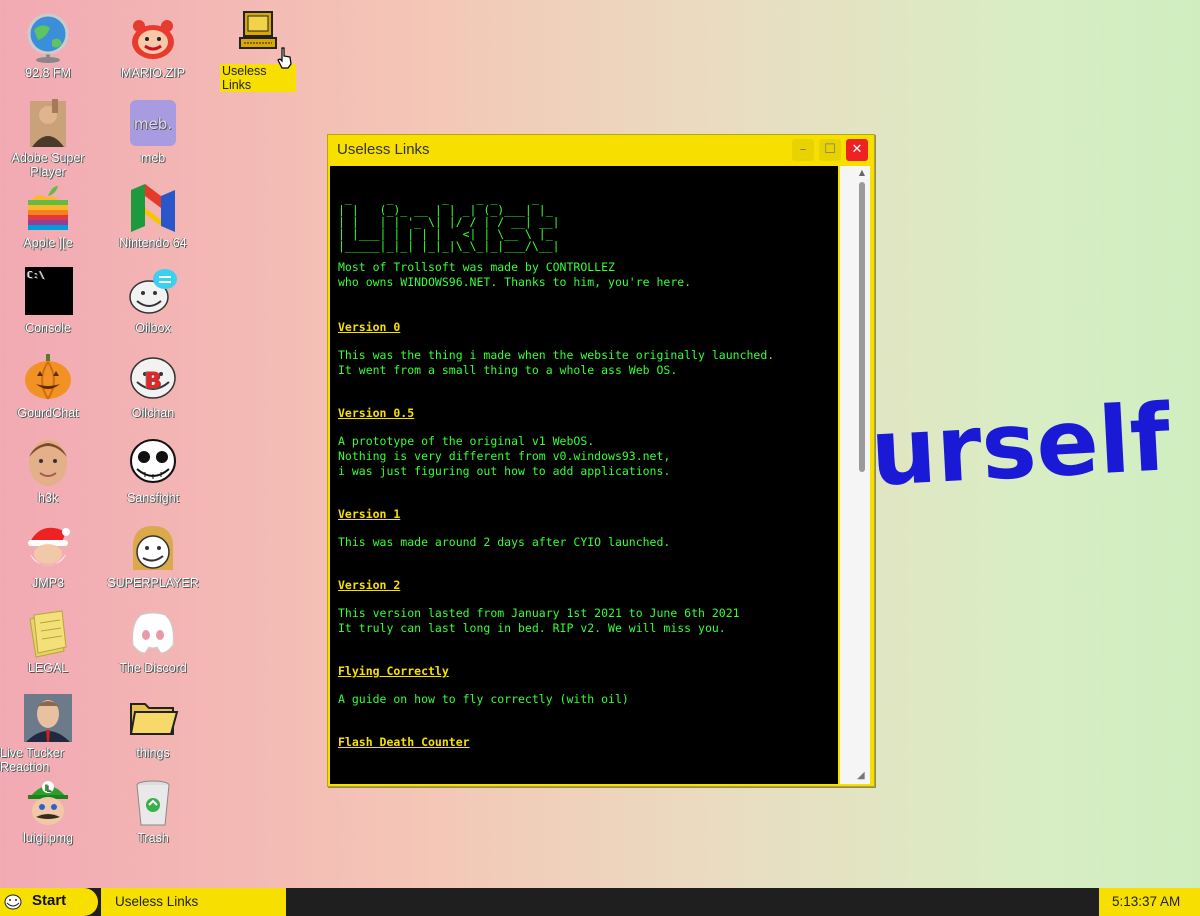 The height and width of the screenshot is (916, 1200). I want to click on desktop-icon-sansfight: Sansfight, so click(153, 471).